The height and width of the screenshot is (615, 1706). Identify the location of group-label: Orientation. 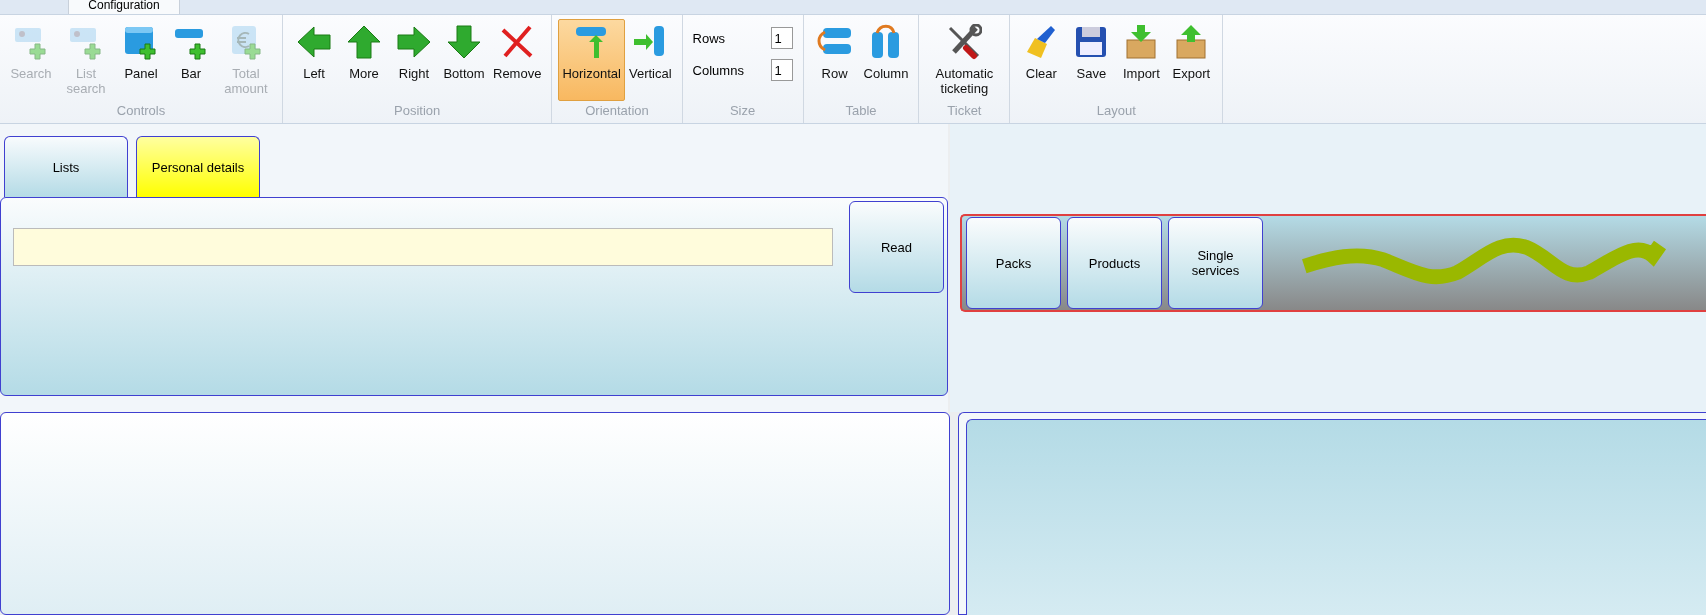
(617, 111).